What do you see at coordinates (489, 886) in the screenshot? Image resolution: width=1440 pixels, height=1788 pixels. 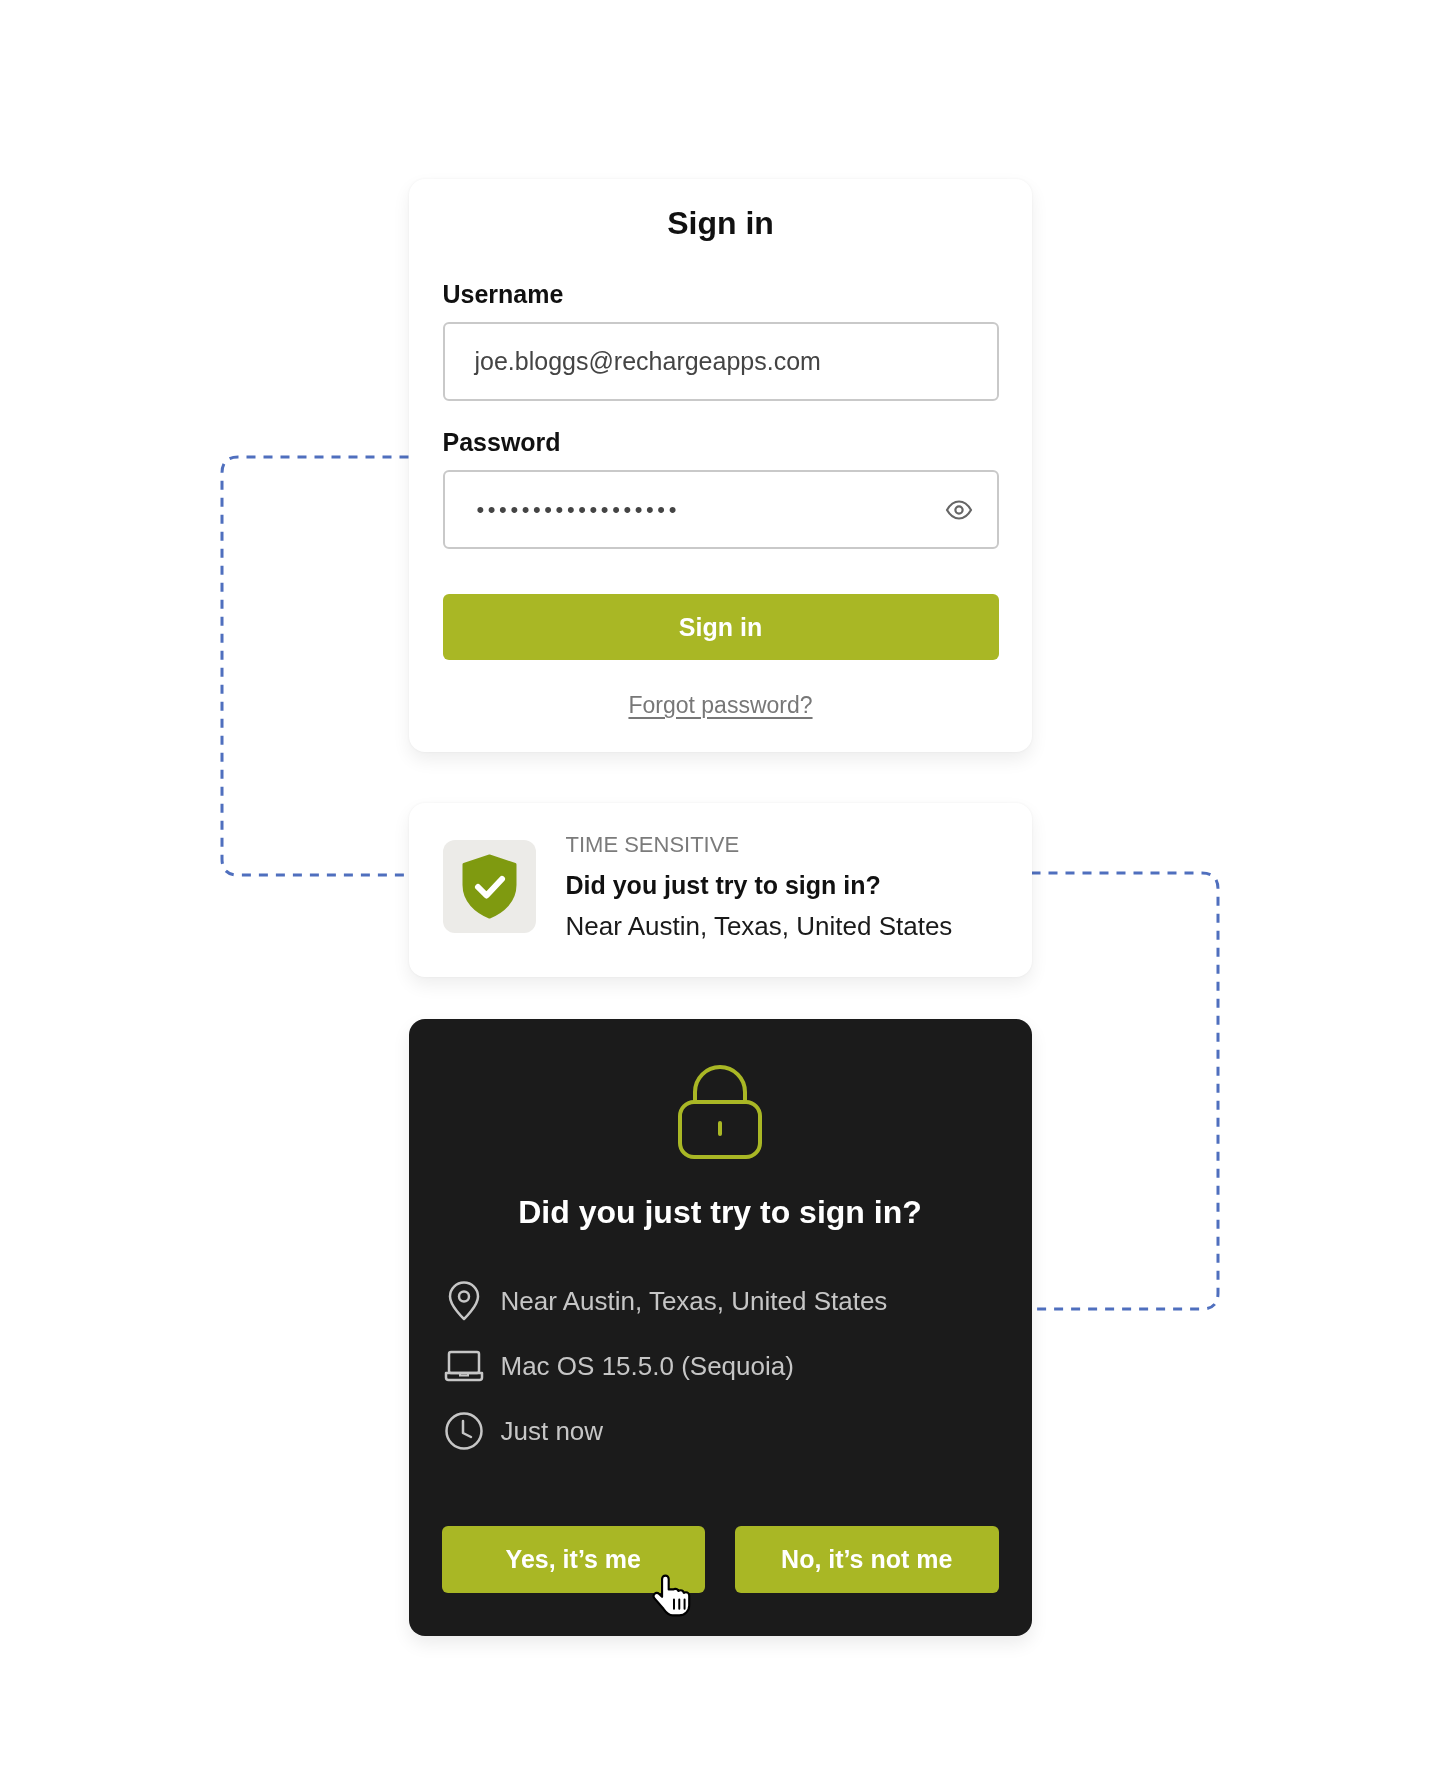 I see `shield-check-icon` at bounding box center [489, 886].